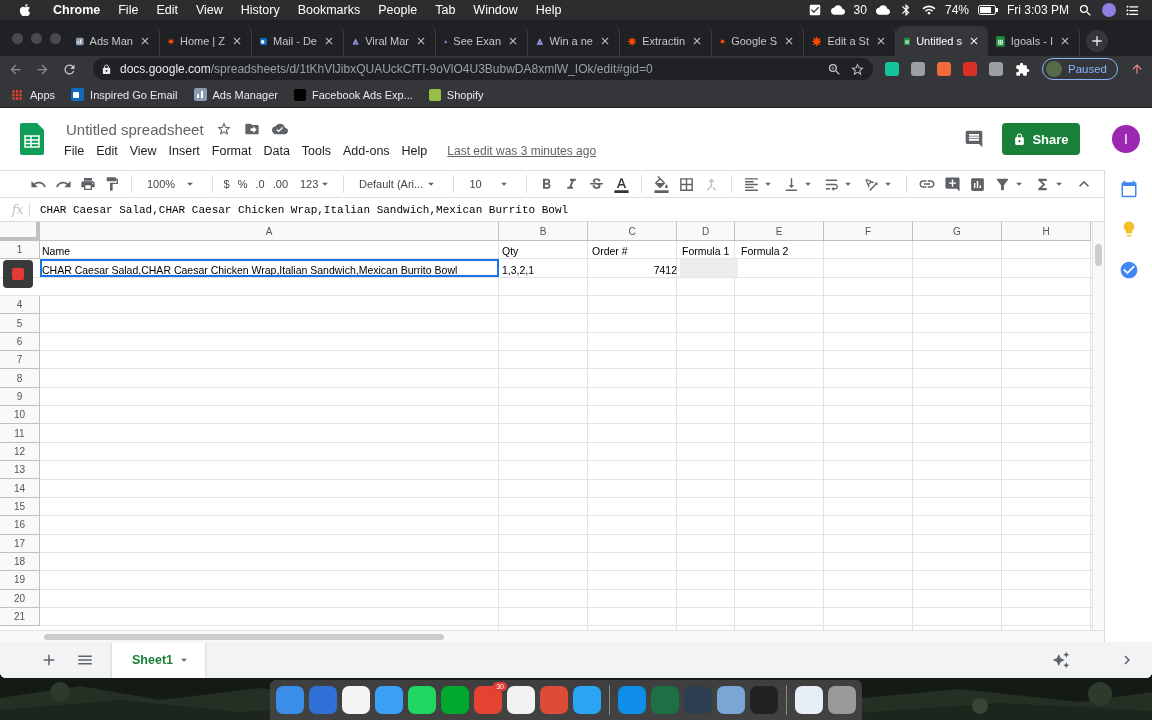 Image resolution: width=1152 pixels, height=720 pixels. Describe the element at coordinates (495, 10) in the screenshot. I see `menu-item: Window` at that location.